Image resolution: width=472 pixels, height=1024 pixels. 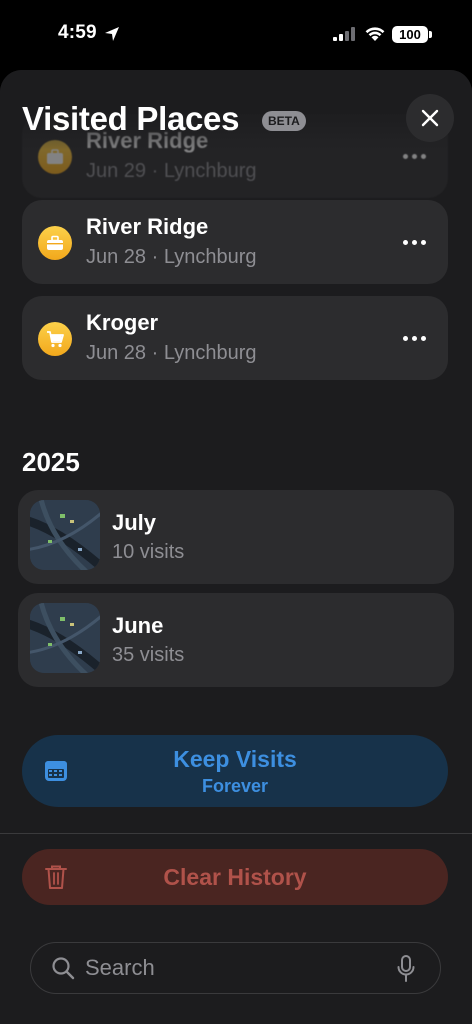 I want to click on year-header: 2025, so click(x=51, y=462).